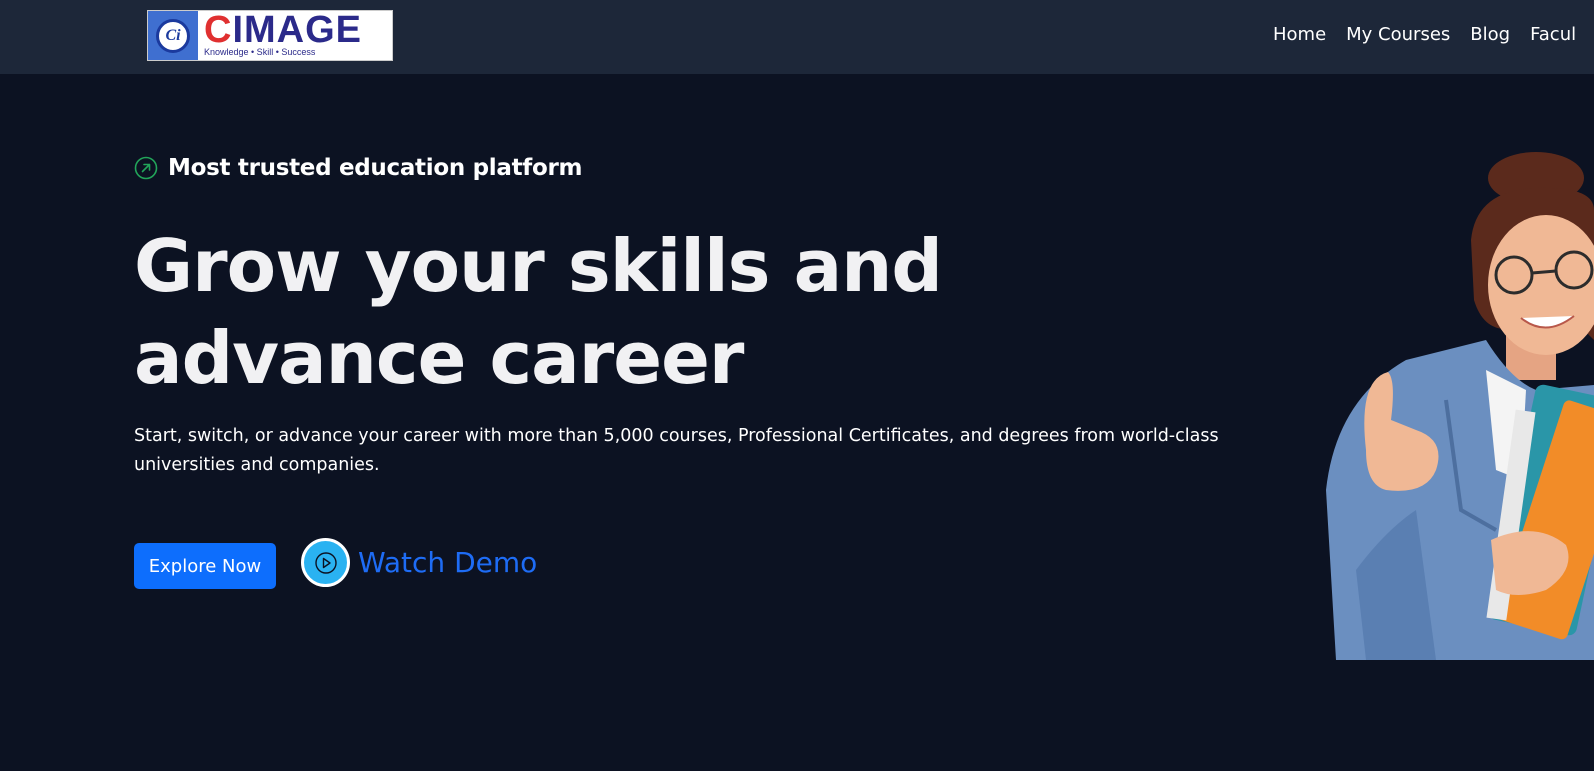  Describe the element at coordinates (538, 312) in the screenshot. I see `hero-headline: Grow your skills and advance career` at that location.